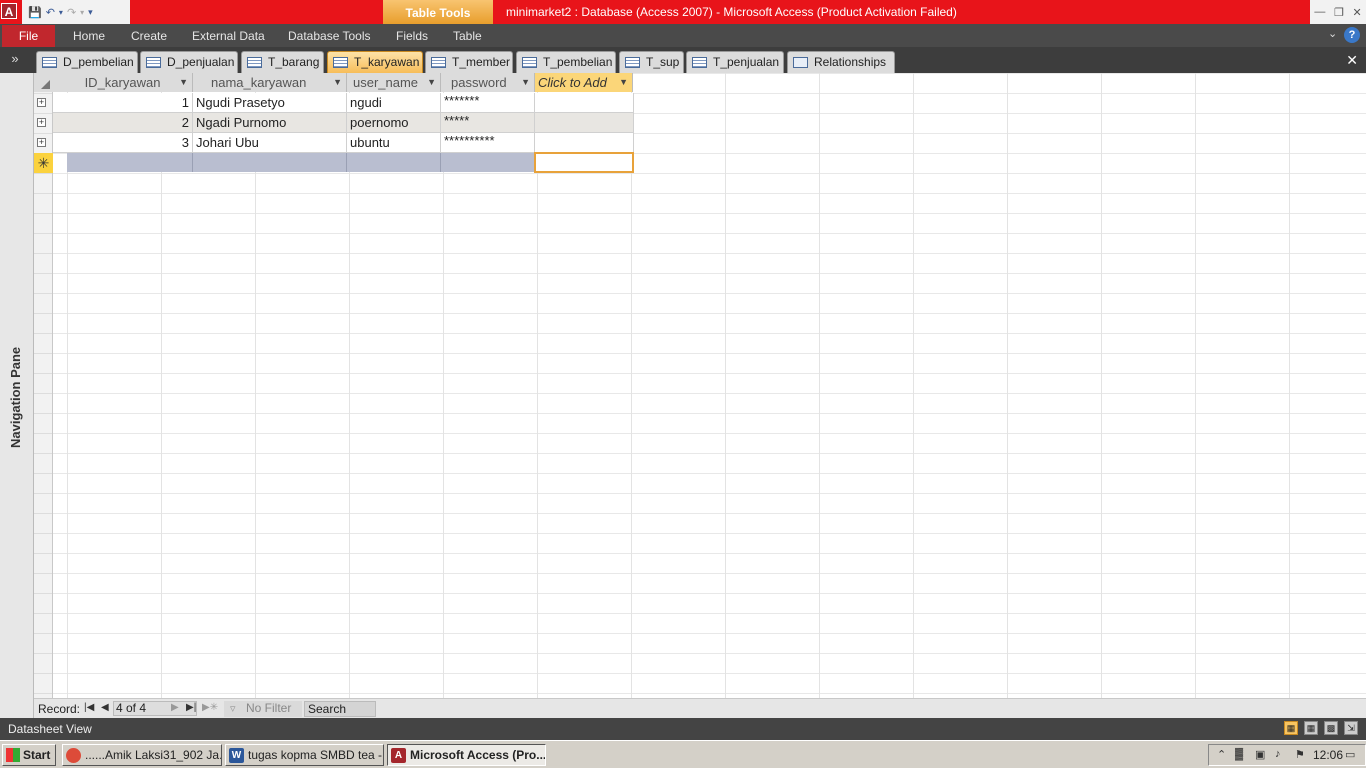 The width and height of the screenshot is (1366, 768). What do you see at coordinates (398, 755) in the screenshot?
I see `access-icon: A` at bounding box center [398, 755].